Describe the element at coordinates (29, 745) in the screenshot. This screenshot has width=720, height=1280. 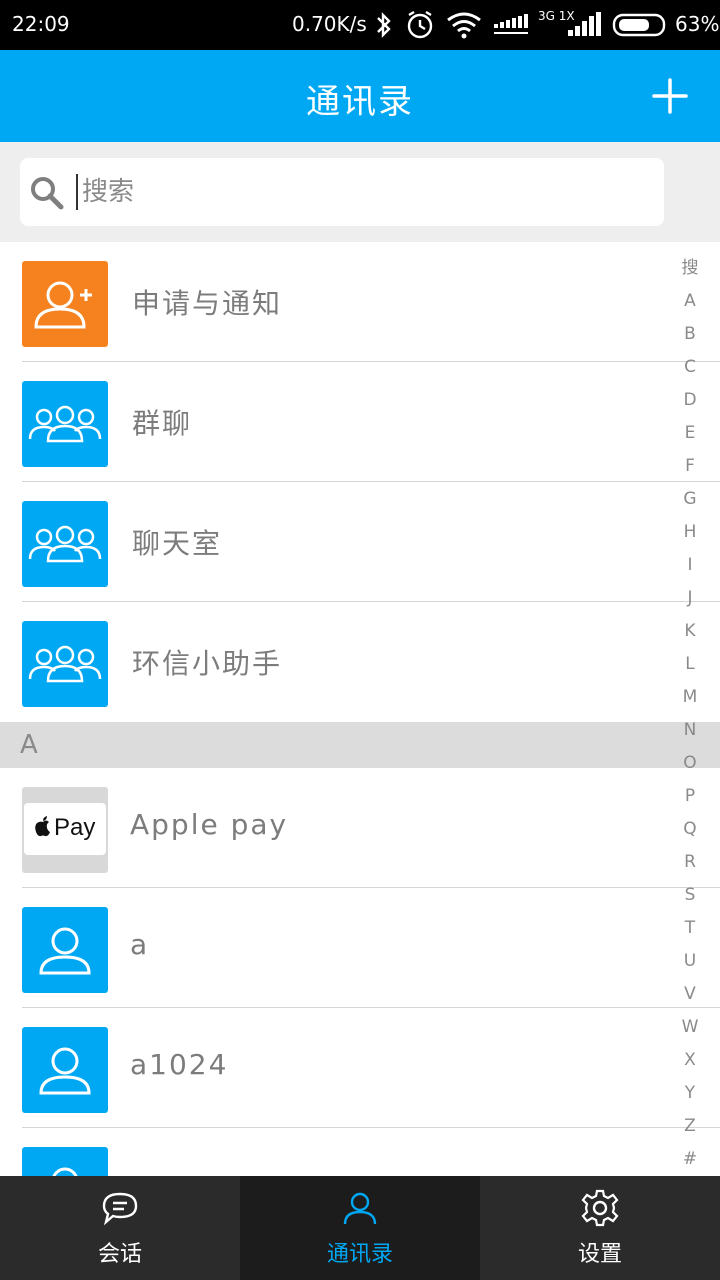
I see `section-letter: A` at that location.